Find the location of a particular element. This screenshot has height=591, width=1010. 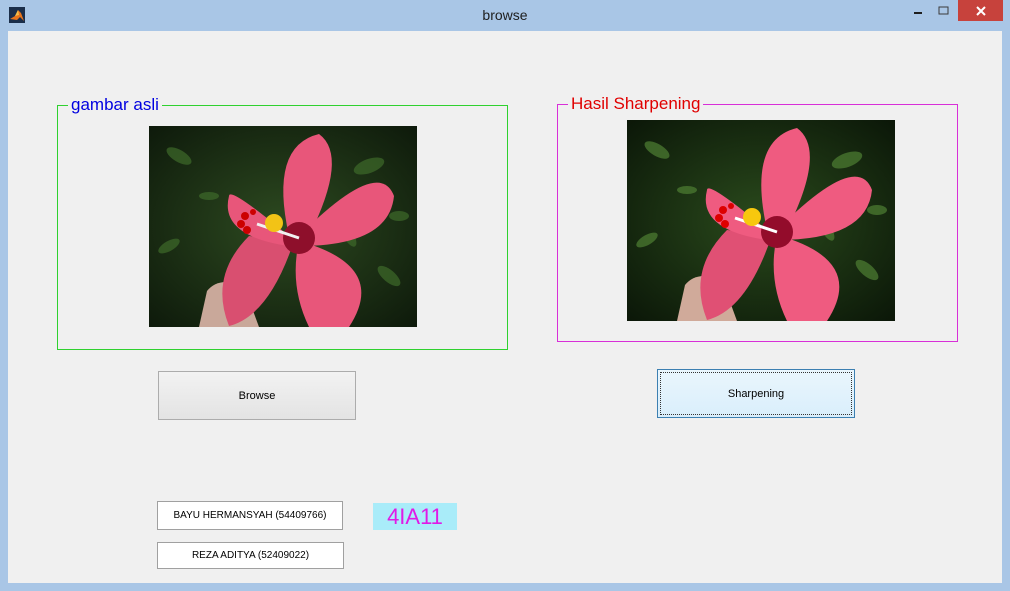

author-name-1: BAYU HERMANSYAH (54409766) is located at coordinates (250, 515).